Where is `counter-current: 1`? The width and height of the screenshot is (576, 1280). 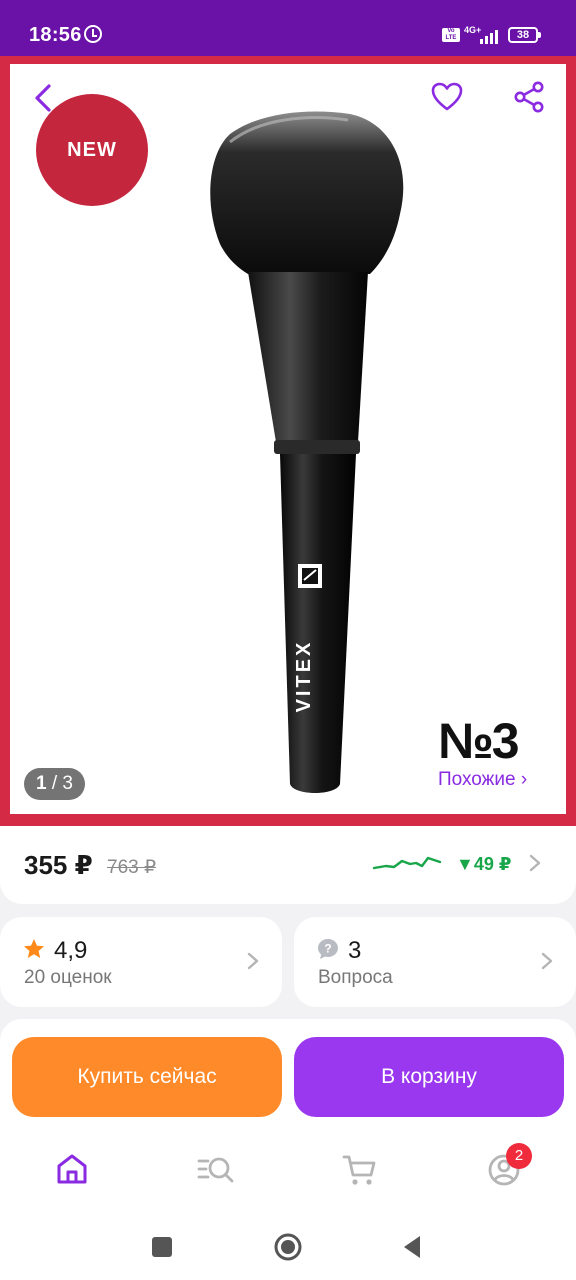
counter-current: 1 is located at coordinates (41, 783).